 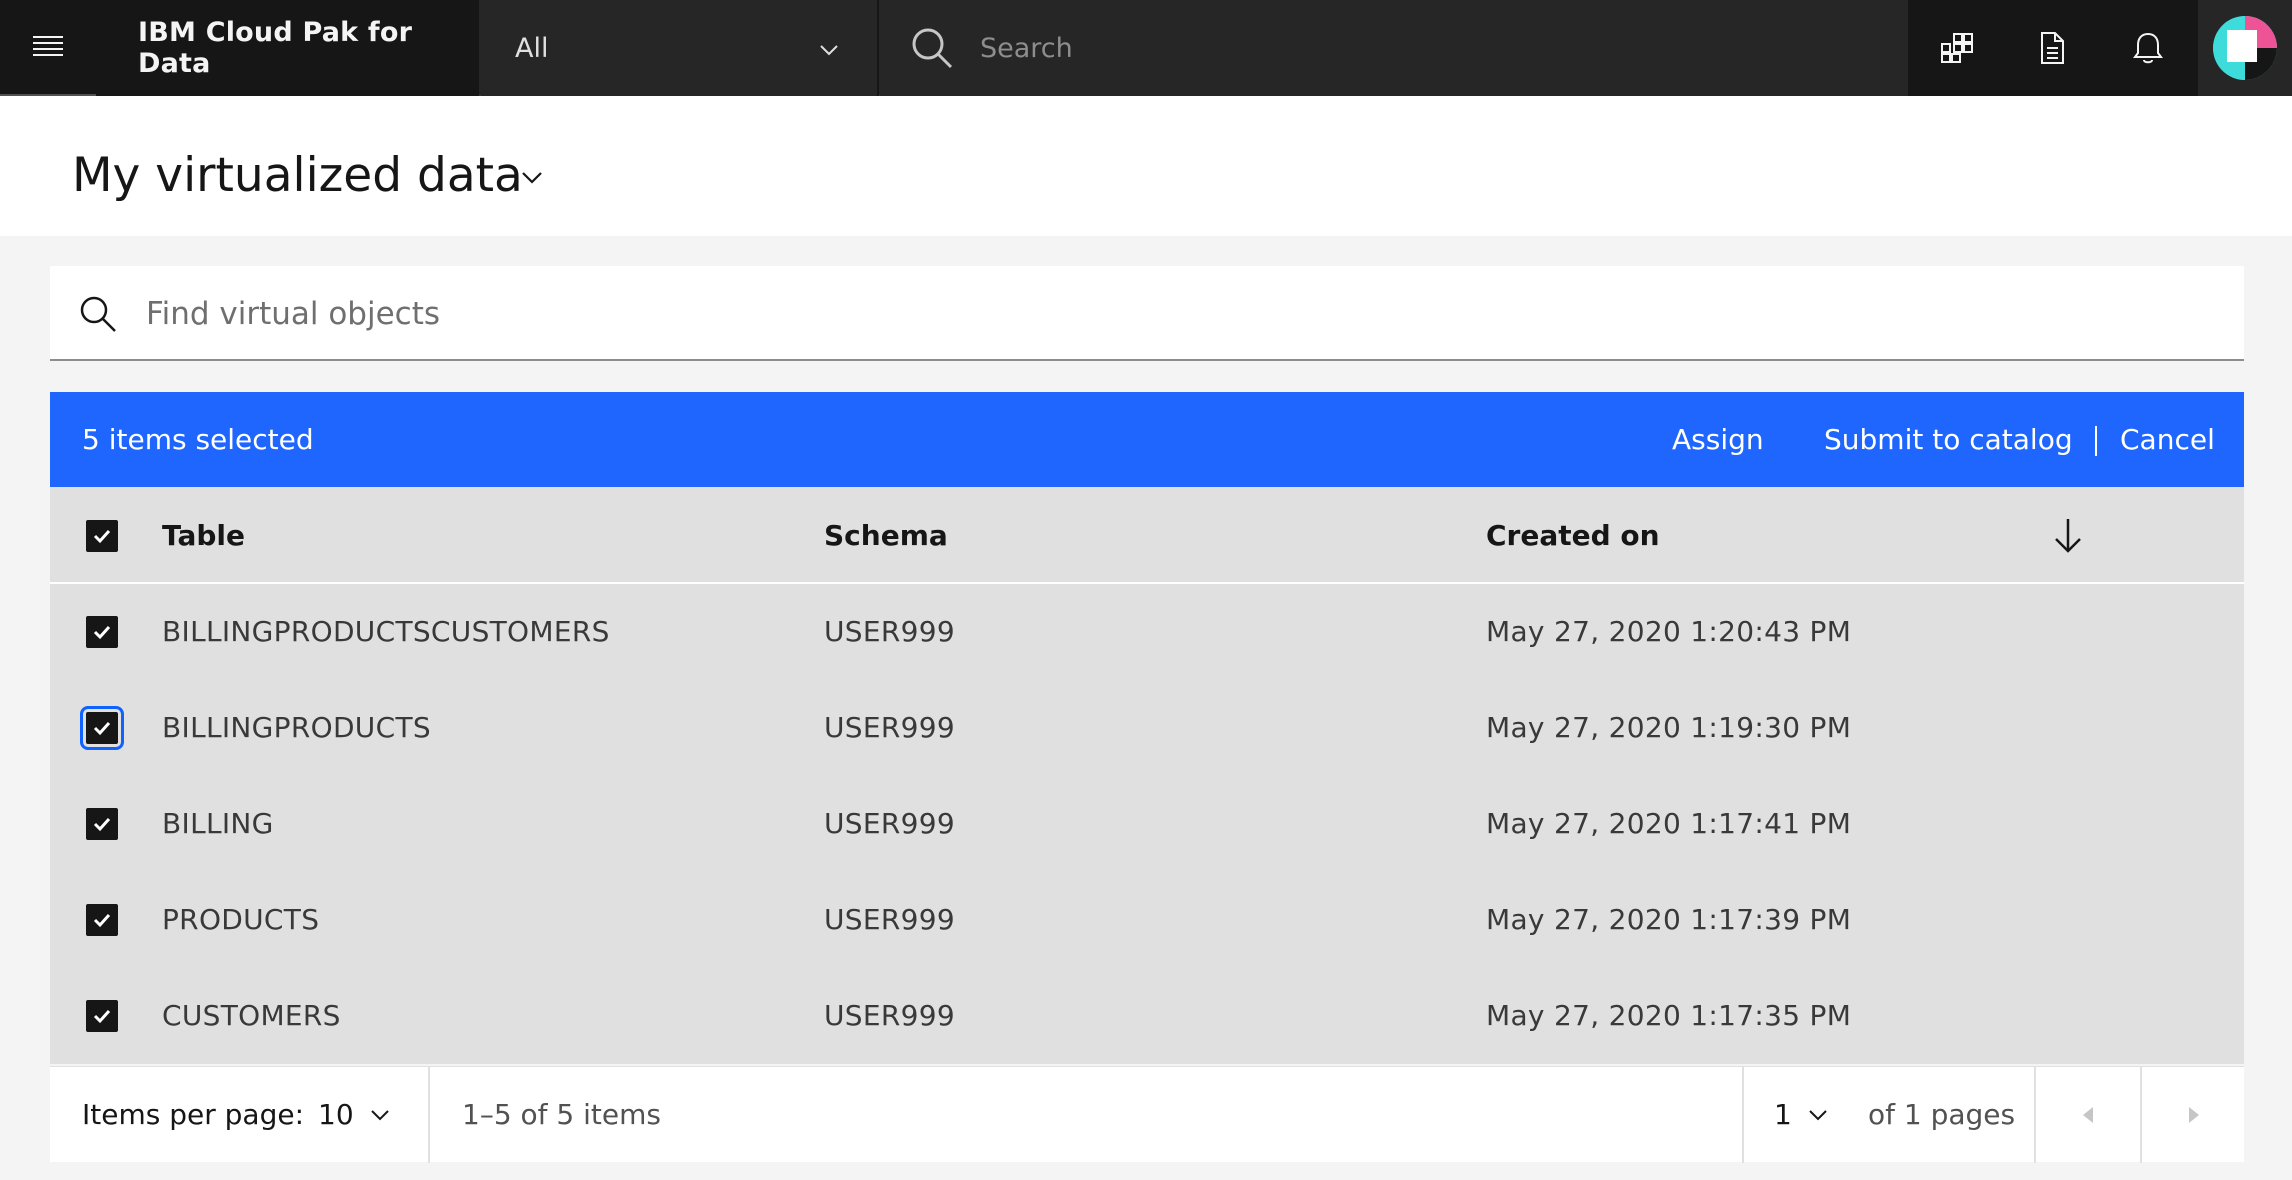 What do you see at coordinates (2167, 439) in the screenshot?
I see `cancel-button: Cancel` at bounding box center [2167, 439].